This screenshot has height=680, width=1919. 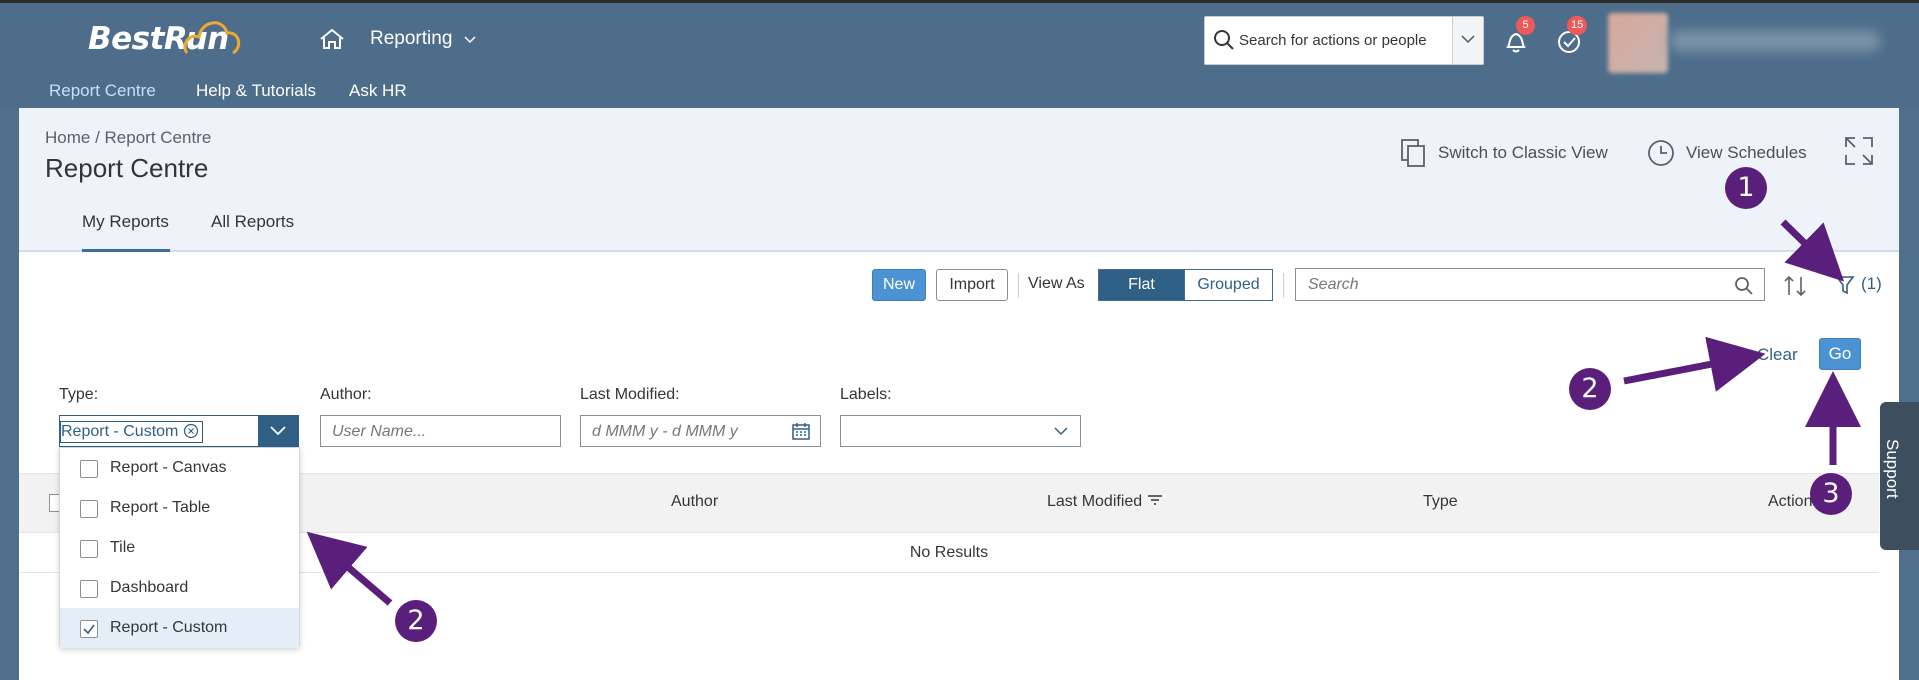 What do you see at coordinates (1845, 285) in the screenshot?
I see `filter-icon` at bounding box center [1845, 285].